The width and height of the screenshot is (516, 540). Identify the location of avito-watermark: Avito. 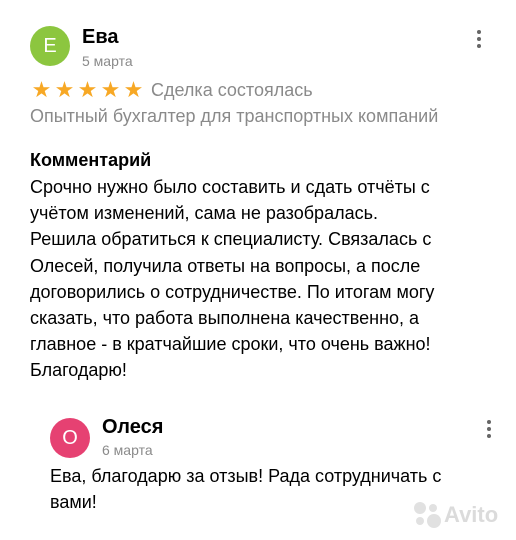
(458, 515).